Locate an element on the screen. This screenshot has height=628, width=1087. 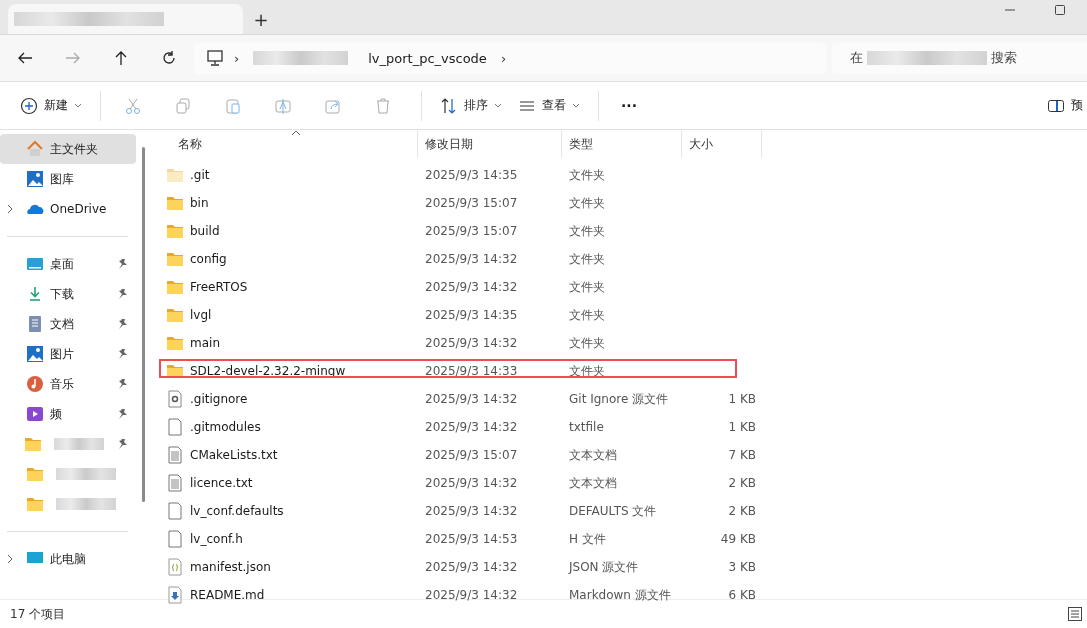
file-name: build is located at coordinates (205, 231).